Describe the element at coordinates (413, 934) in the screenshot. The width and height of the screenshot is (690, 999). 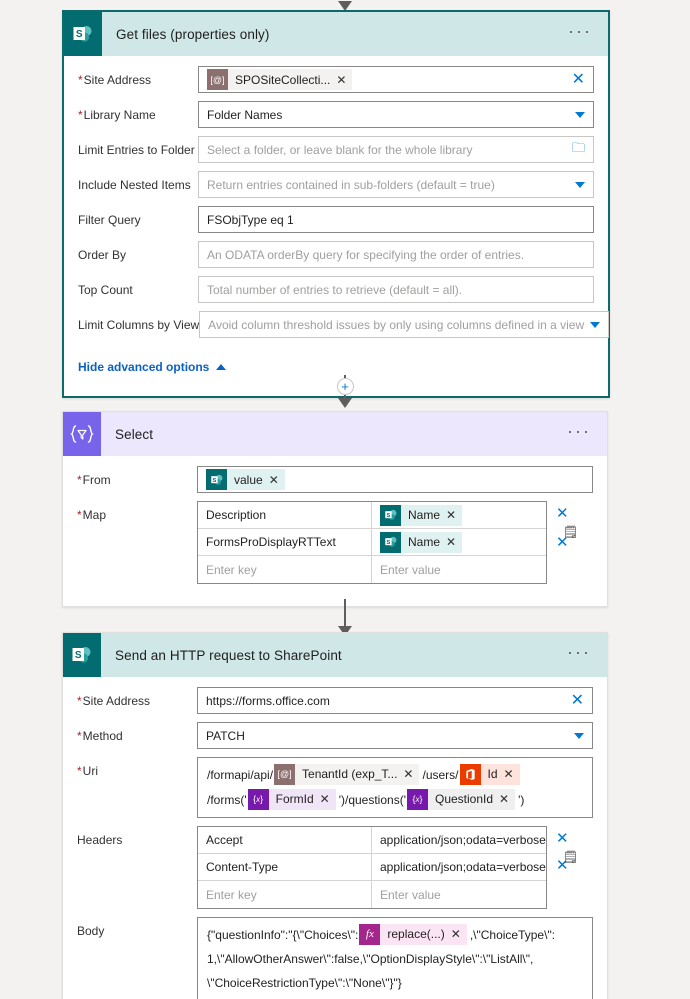
I see `token-replace-function: fx replace(...) ✕` at that location.